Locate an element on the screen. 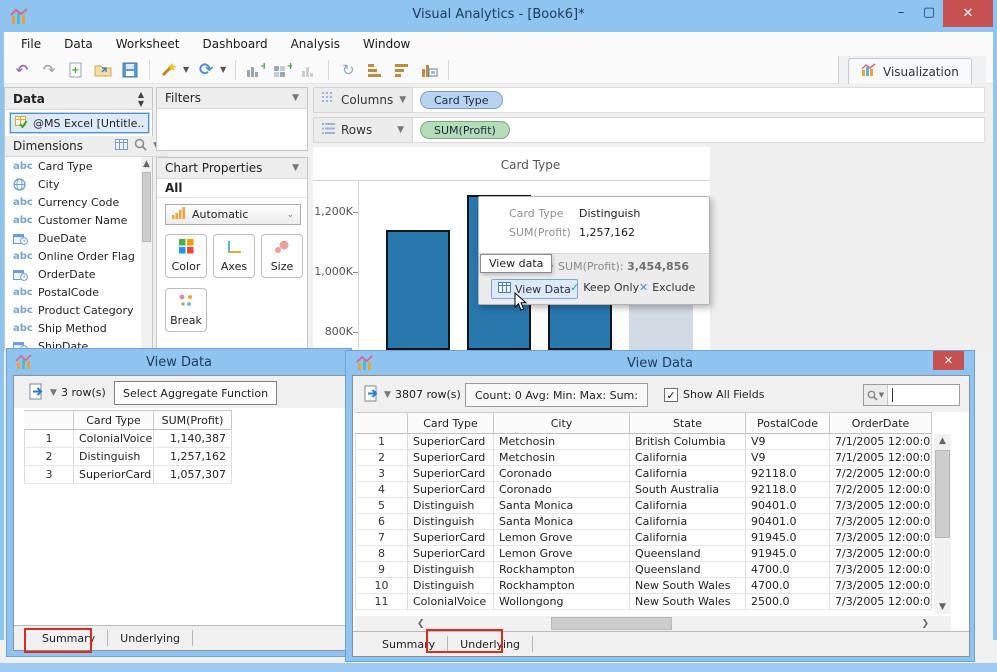 Image resolution: width=997 pixels, height=672 pixels. dimensions-scrollbar: ▲ is located at coordinates (146, 253).